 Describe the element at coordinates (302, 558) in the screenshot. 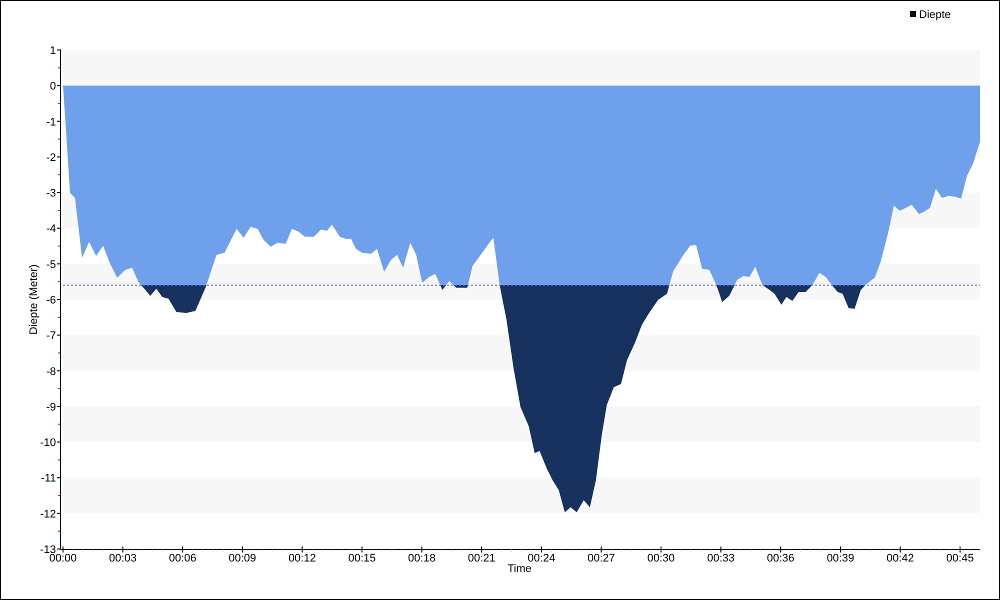

I see `x-tick-label: 00:12` at that location.